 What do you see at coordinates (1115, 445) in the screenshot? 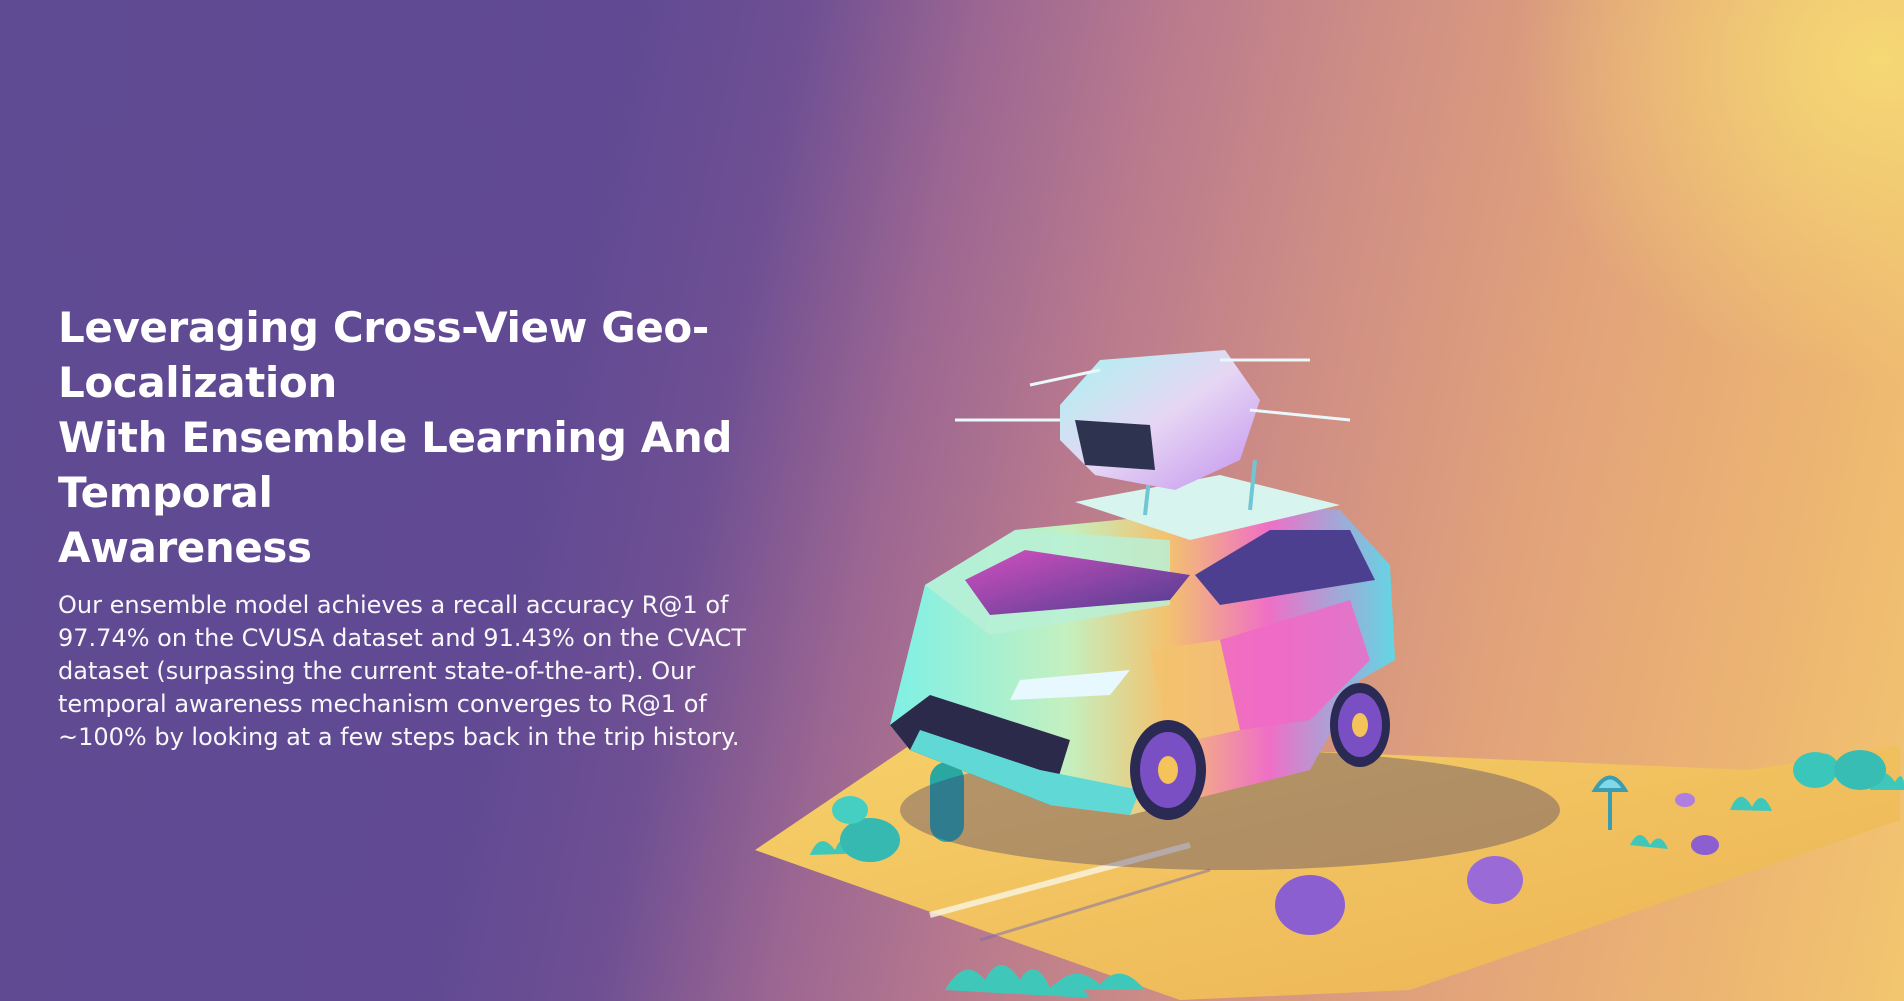
I see `drone-screen` at bounding box center [1115, 445].